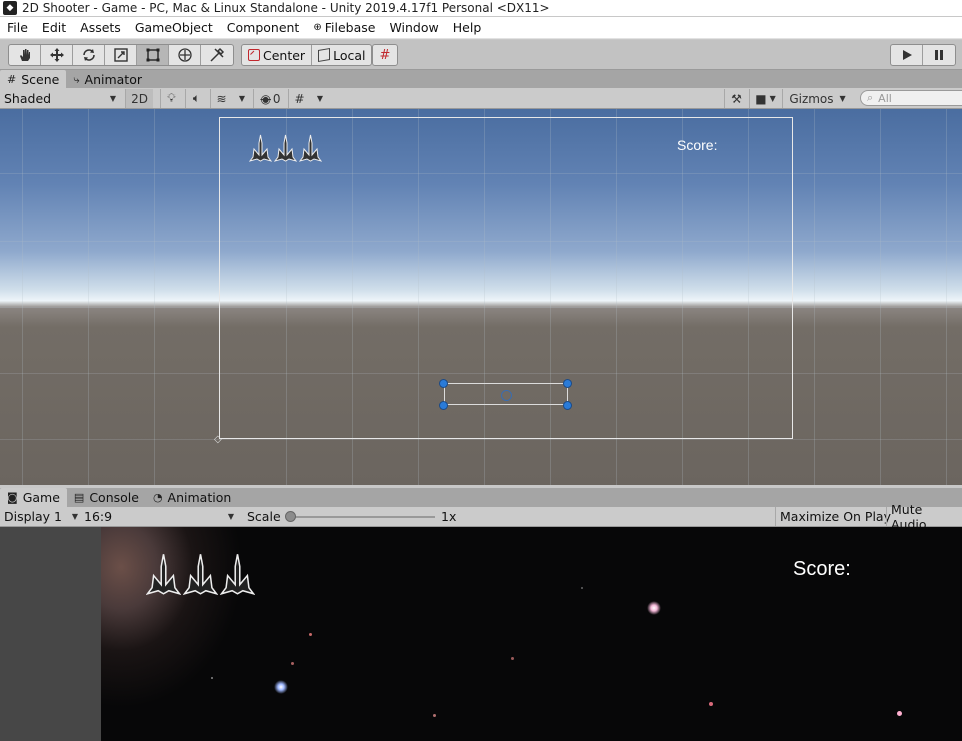 The image size is (962, 741). I want to click on rect-handle-top-left, so click(443, 383).